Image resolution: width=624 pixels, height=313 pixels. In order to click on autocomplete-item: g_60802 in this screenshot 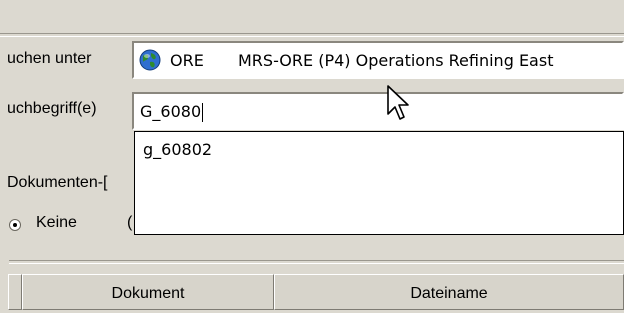, I will do `click(177, 149)`.